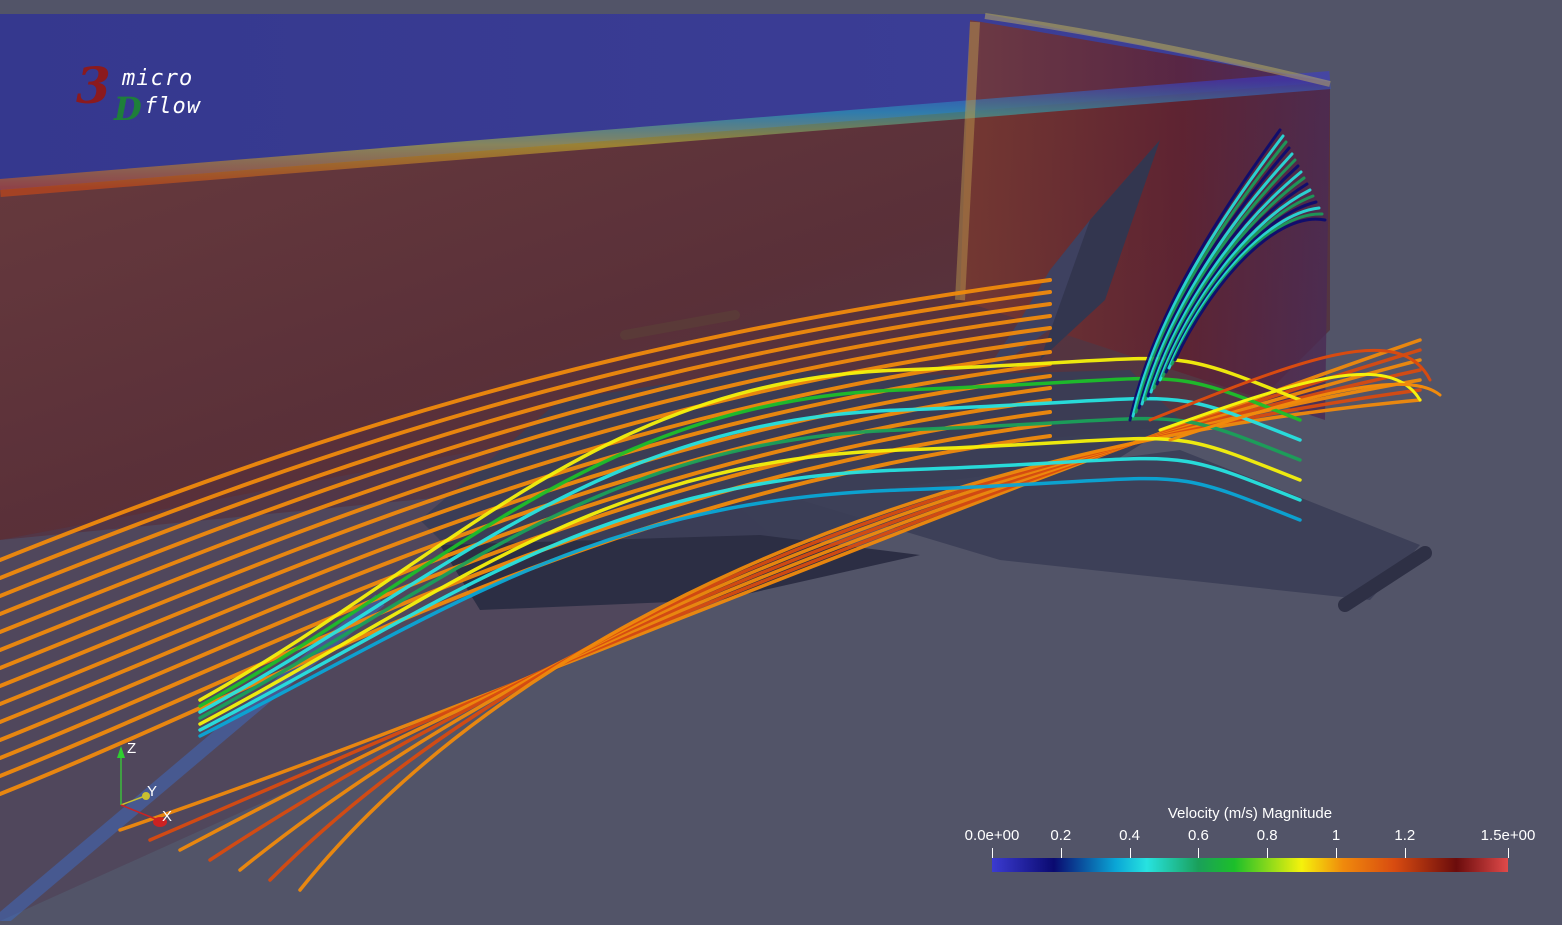 This screenshot has height=925, width=1562. What do you see at coordinates (132, 748) in the screenshot?
I see `axis-label-z: Z` at bounding box center [132, 748].